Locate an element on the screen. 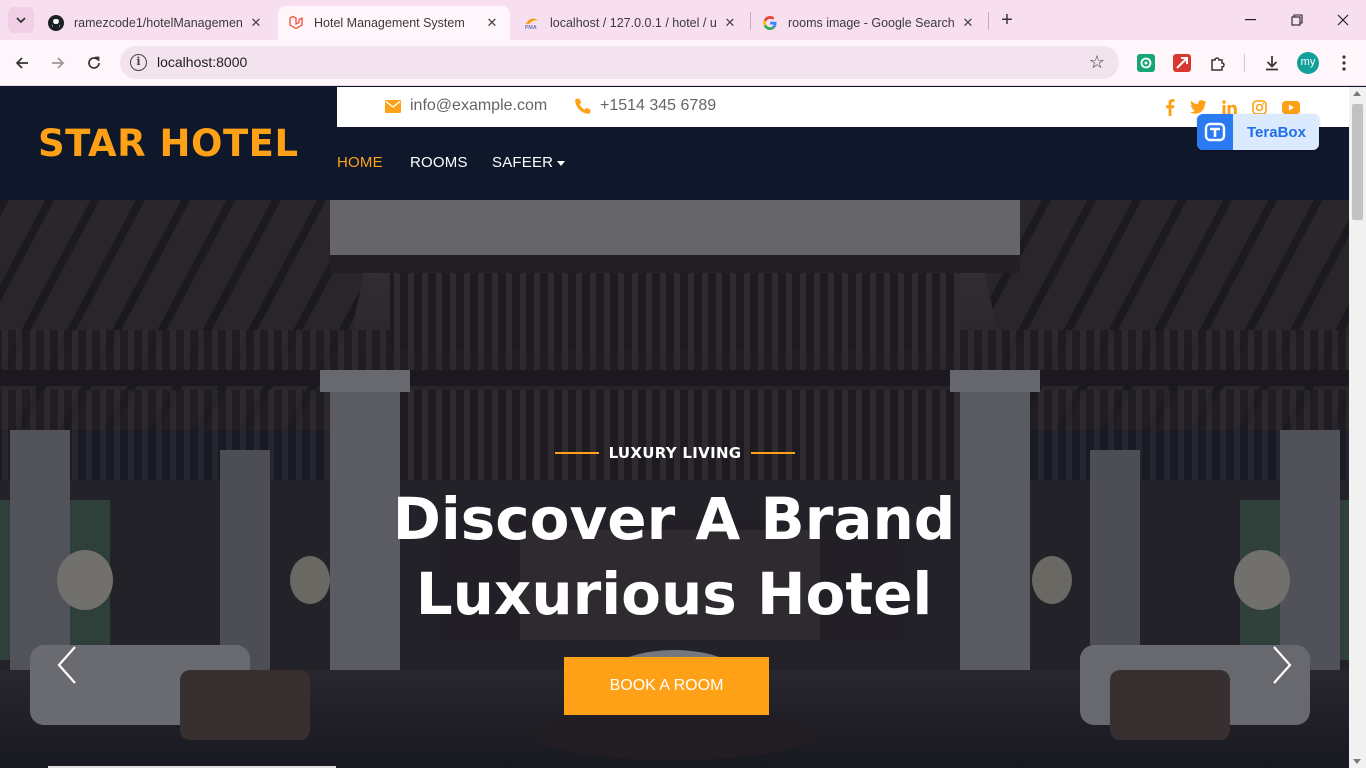 The width and height of the screenshot is (1366, 768). close-window-button is located at coordinates (1343, 20).